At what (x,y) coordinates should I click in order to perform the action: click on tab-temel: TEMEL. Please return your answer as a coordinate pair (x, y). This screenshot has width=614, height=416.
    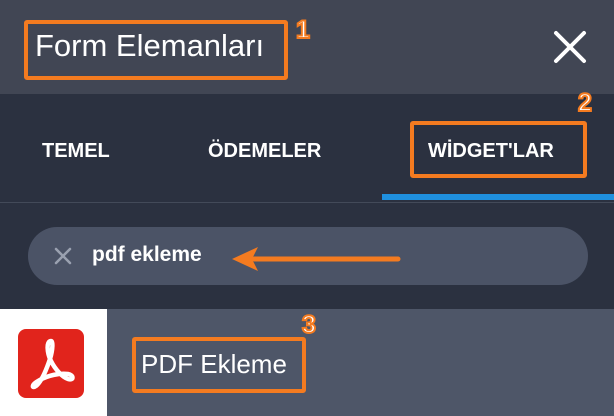
    Looking at the image, I should click on (76, 151).